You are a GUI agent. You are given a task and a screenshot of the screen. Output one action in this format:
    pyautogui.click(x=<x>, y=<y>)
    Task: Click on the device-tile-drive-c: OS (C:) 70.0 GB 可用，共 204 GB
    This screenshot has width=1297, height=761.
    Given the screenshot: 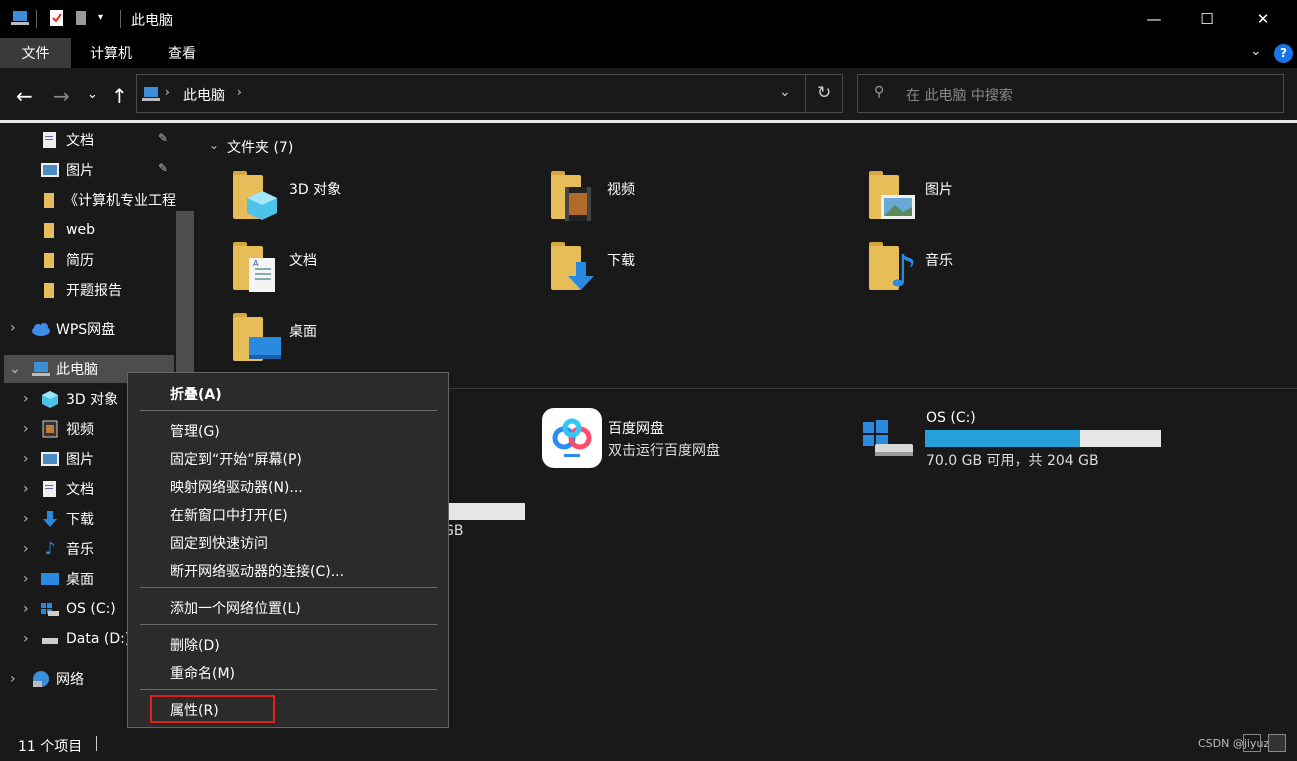 What is the action you would take?
    pyautogui.click(x=1021, y=439)
    